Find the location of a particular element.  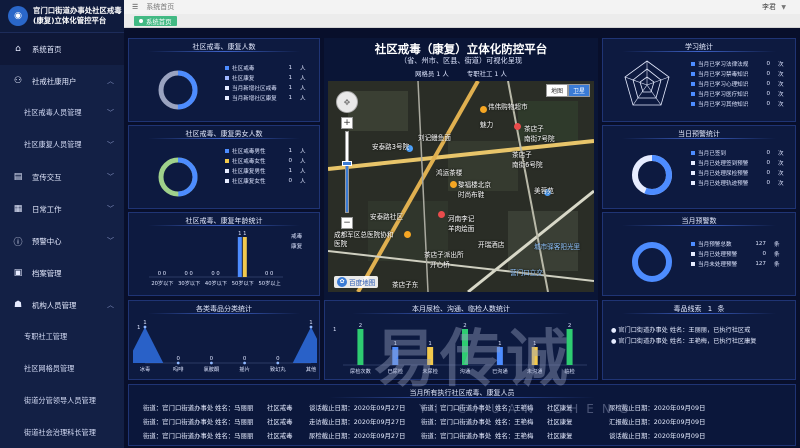

table-cell: 街道：官门口街道办事处 is located at coordinates (456, 408).